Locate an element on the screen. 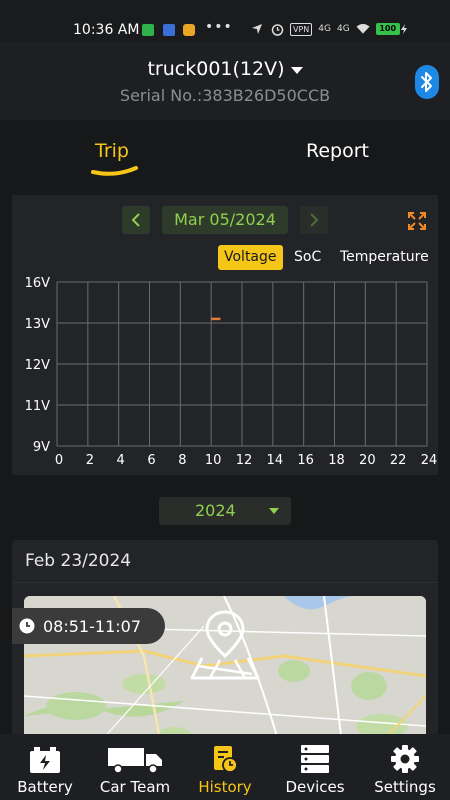  y-tick-label: 9V is located at coordinates (41, 447).